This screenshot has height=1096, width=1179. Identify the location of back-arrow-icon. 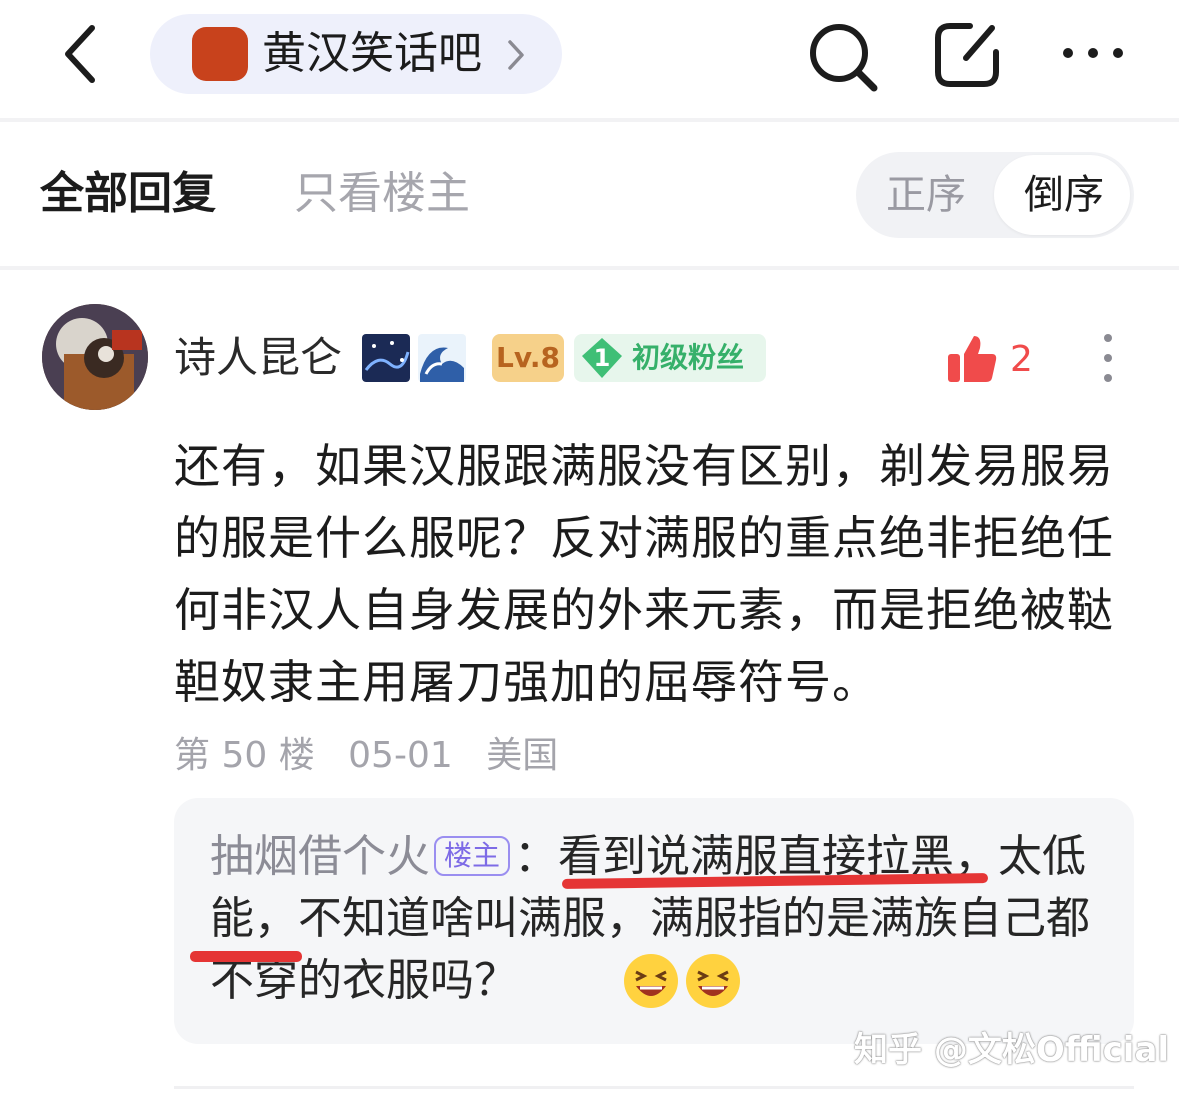
(82, 54).